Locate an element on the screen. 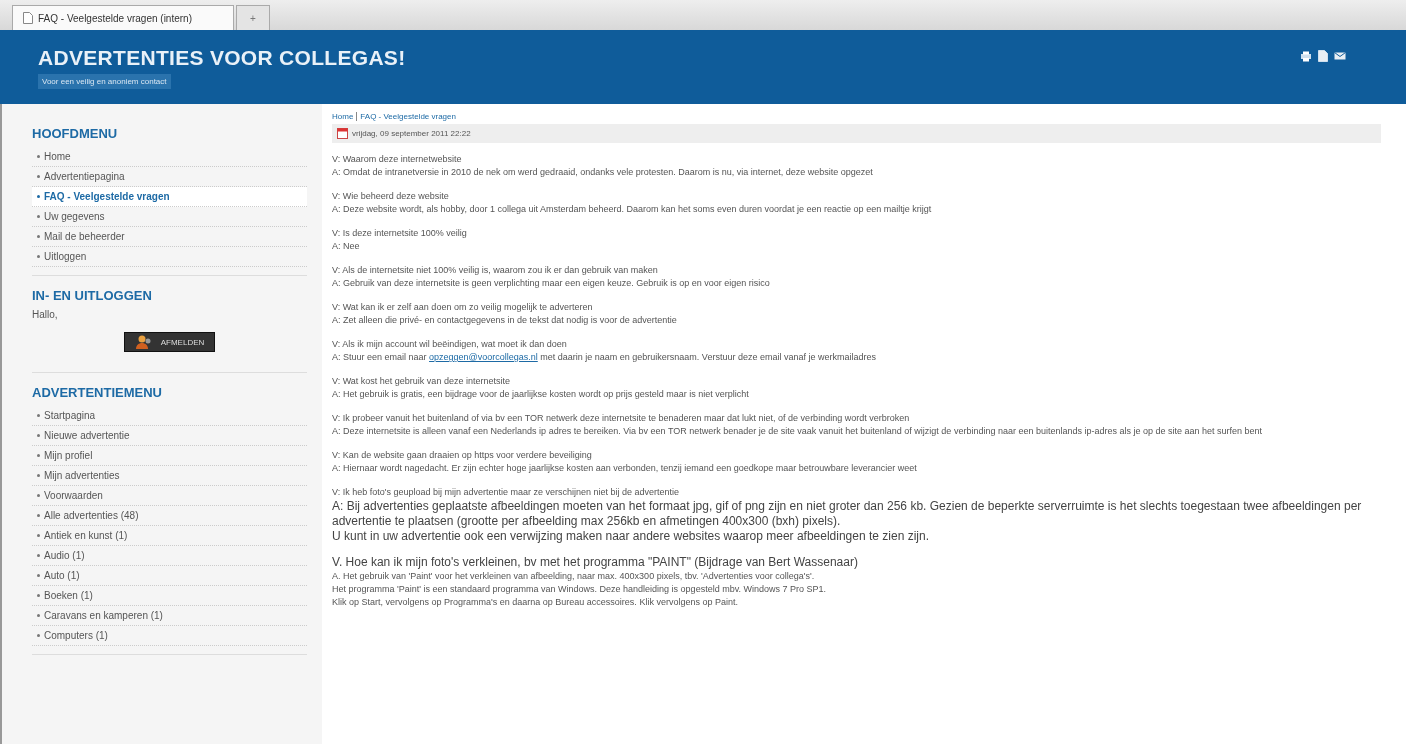 This screenshot has height=744, width=1406. menu-item: Audio (1) is located at coordinates (169, 556).